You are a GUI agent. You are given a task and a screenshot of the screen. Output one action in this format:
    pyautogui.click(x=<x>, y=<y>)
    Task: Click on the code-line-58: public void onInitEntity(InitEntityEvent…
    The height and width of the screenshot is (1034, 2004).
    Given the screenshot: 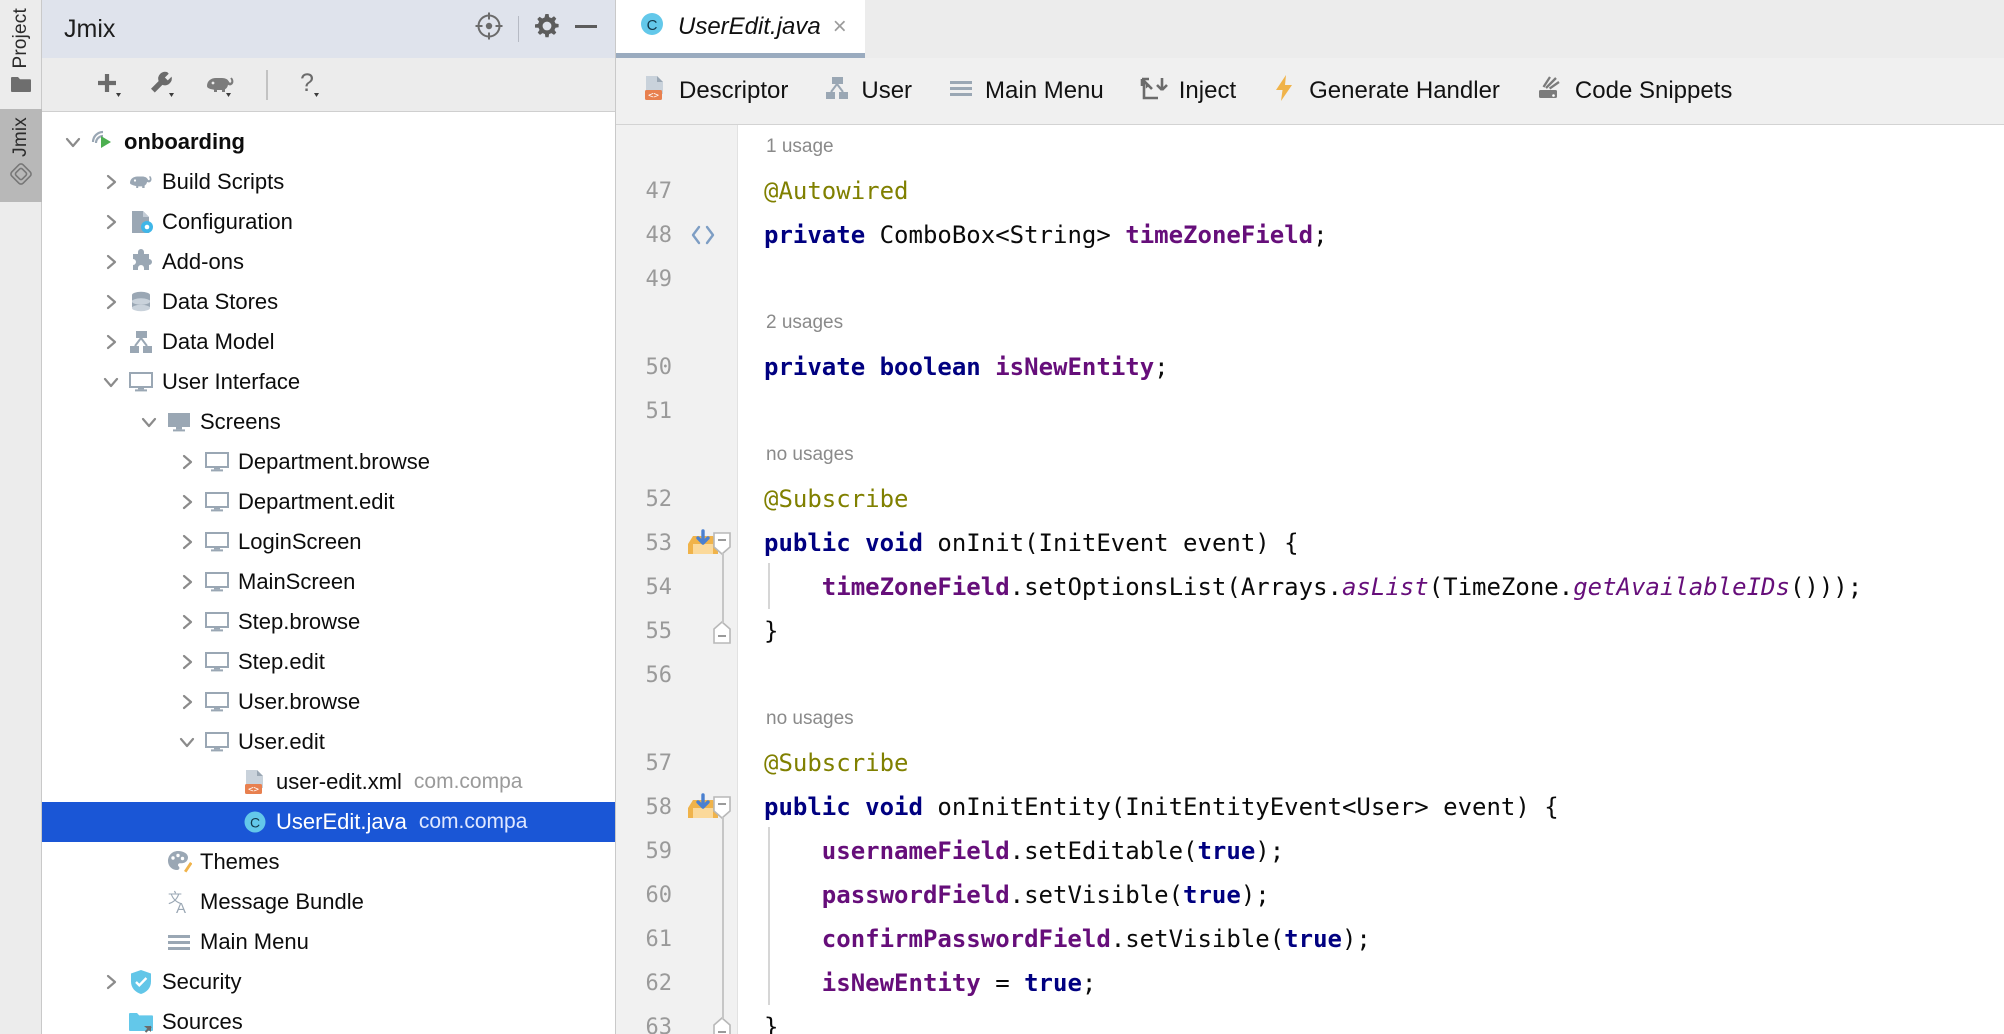 What is the action you would take?
    pyautogui.click(x=1371, y=807)
    